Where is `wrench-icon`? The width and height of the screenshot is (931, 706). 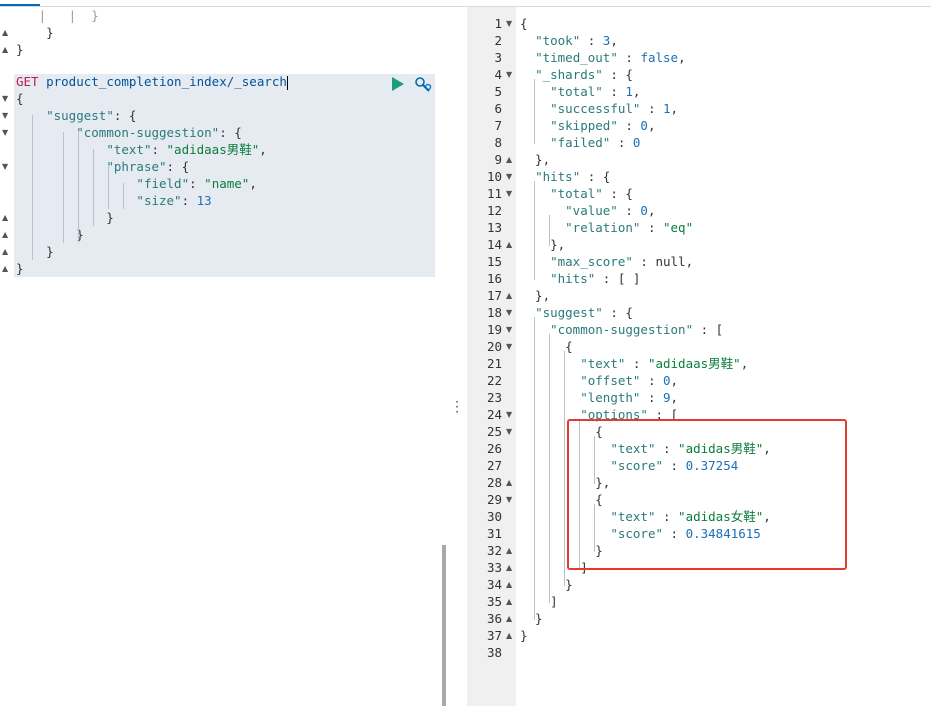
wrench-icon is located at coordinates (423, 84).